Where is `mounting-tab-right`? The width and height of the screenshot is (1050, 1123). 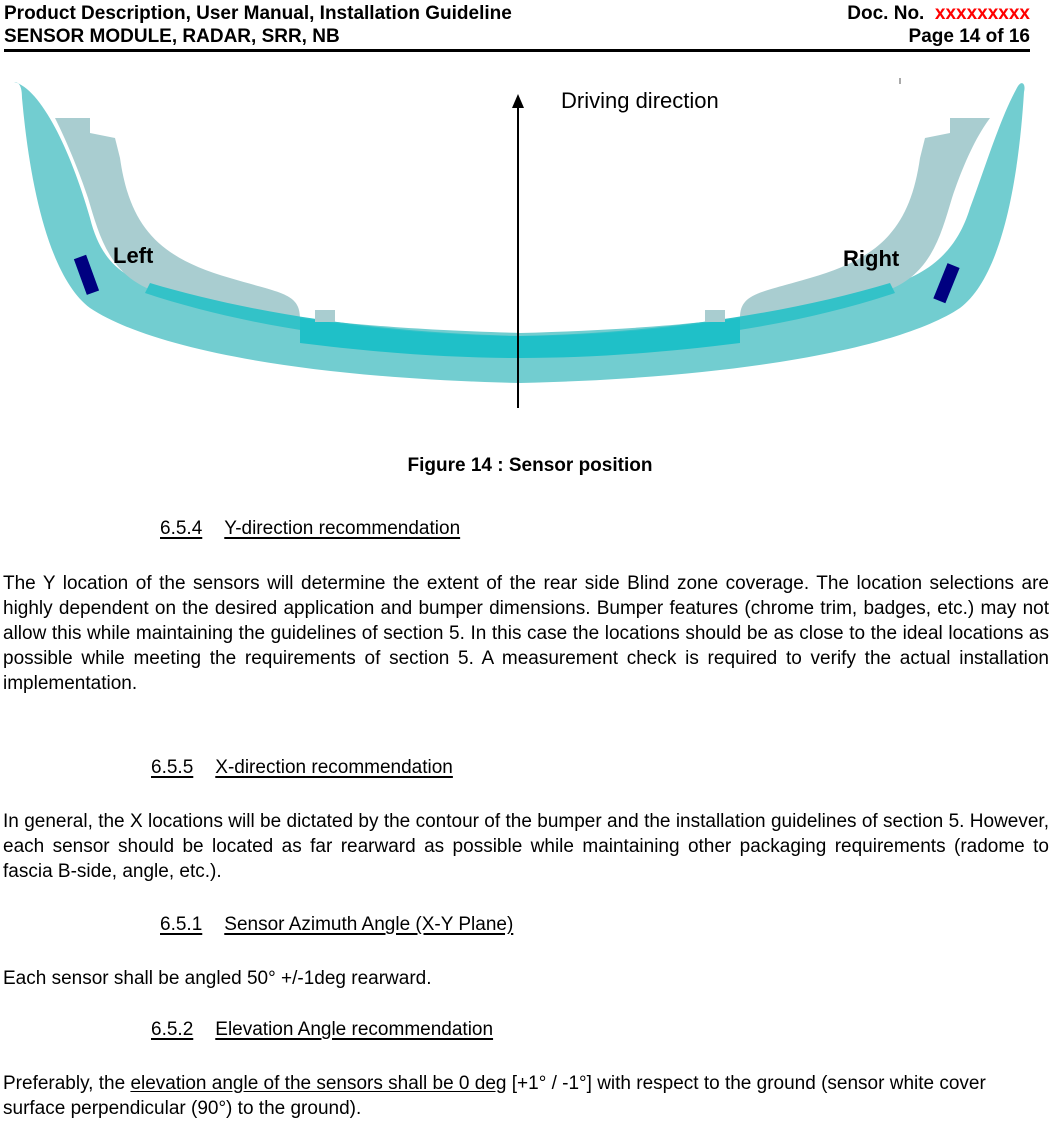 mounting-tab-right is located at coordinates (715, 316).